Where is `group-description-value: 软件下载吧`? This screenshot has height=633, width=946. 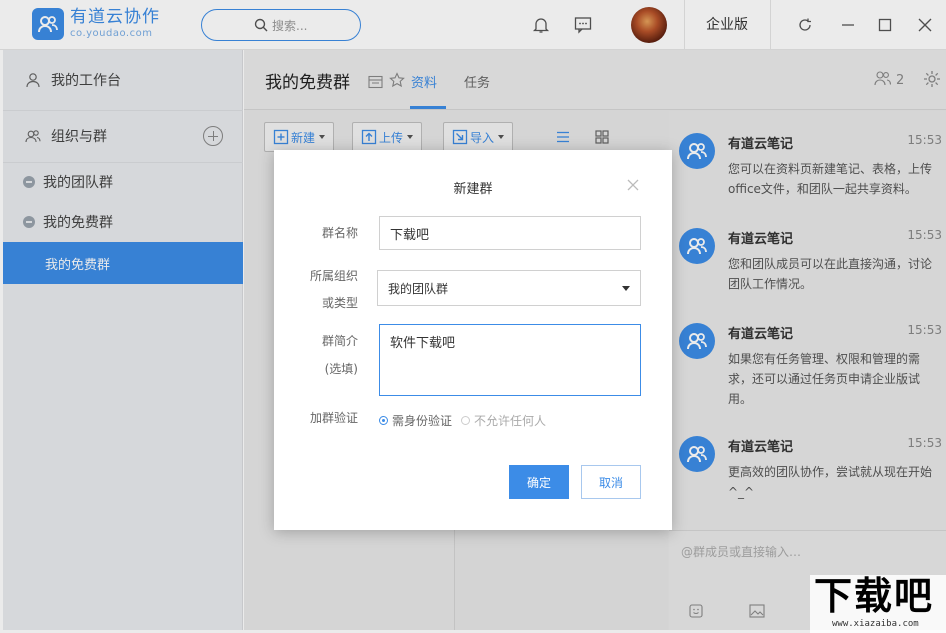 group-description-value: 软件下载吧 is located at coordinates (423, 343).